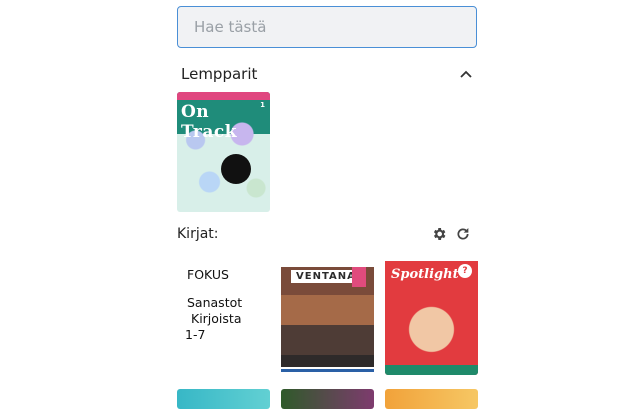 This screenshot has height=409, width=640. Describe the element at coordinates (327, 152) in the screenshot. I see `favorites-list: On Track 1` at that location.